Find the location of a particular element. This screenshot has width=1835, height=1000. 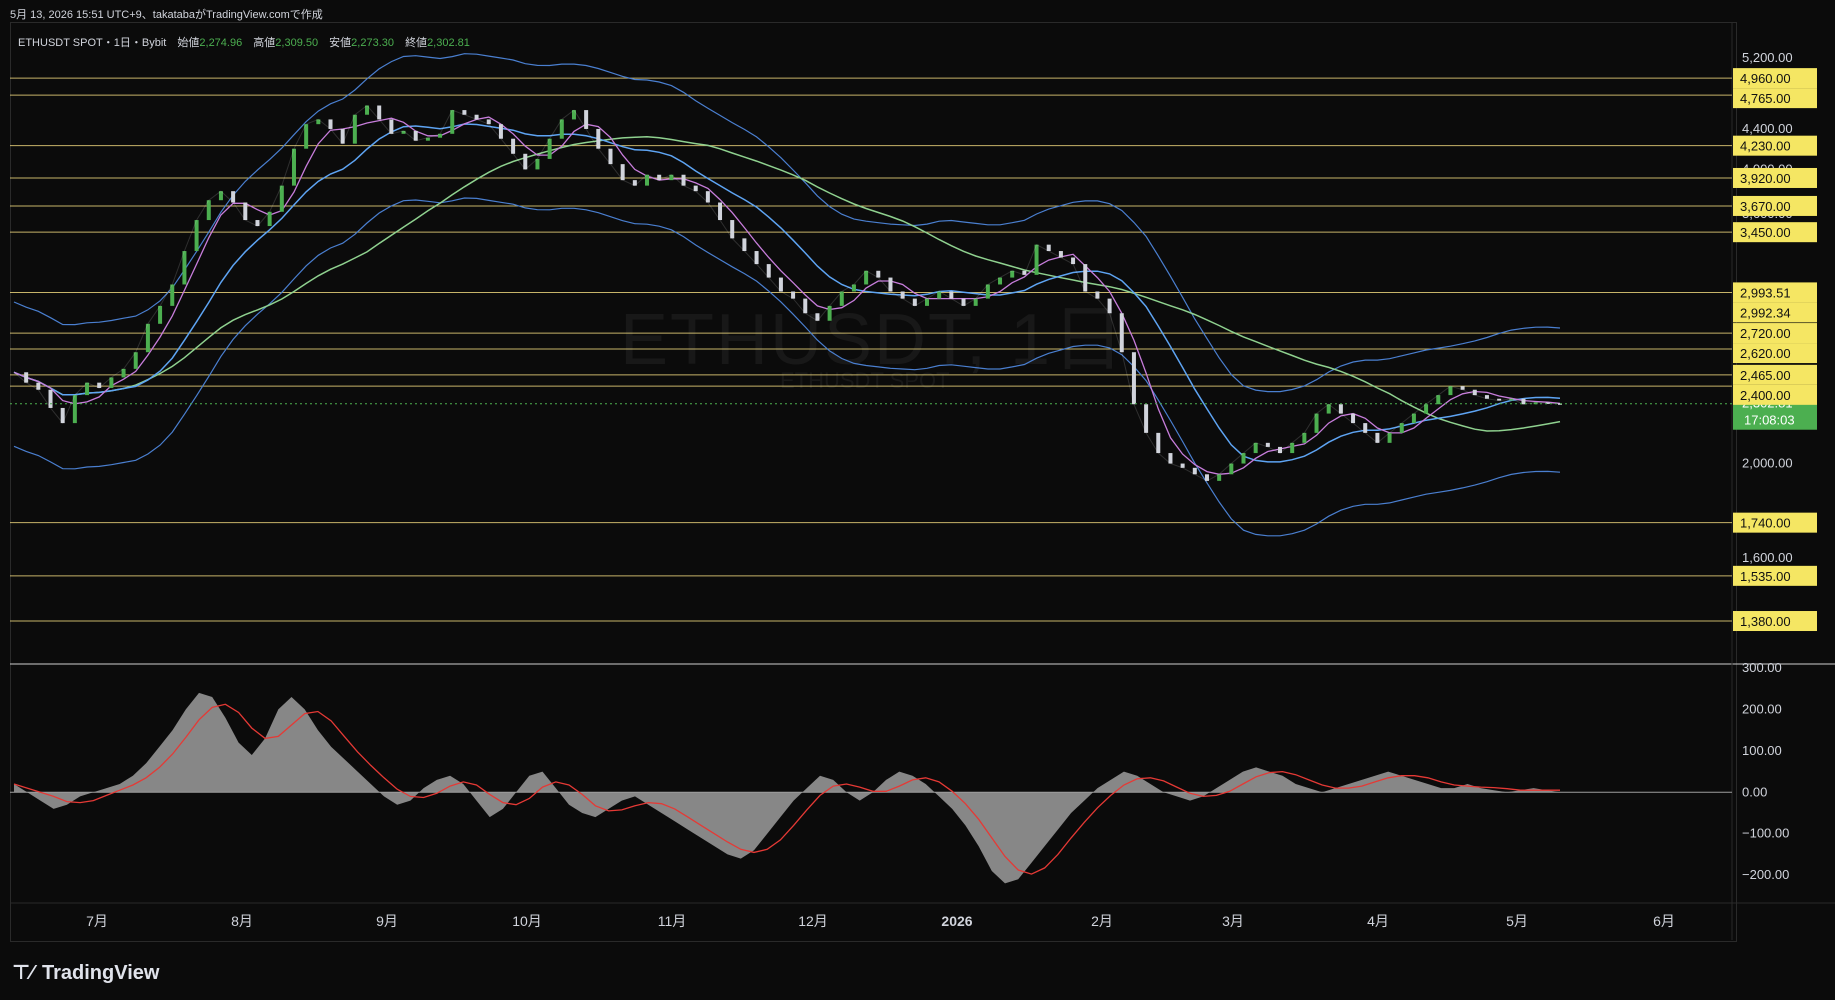

time-axis-label: 12月 is located at coordinates (813, 921).